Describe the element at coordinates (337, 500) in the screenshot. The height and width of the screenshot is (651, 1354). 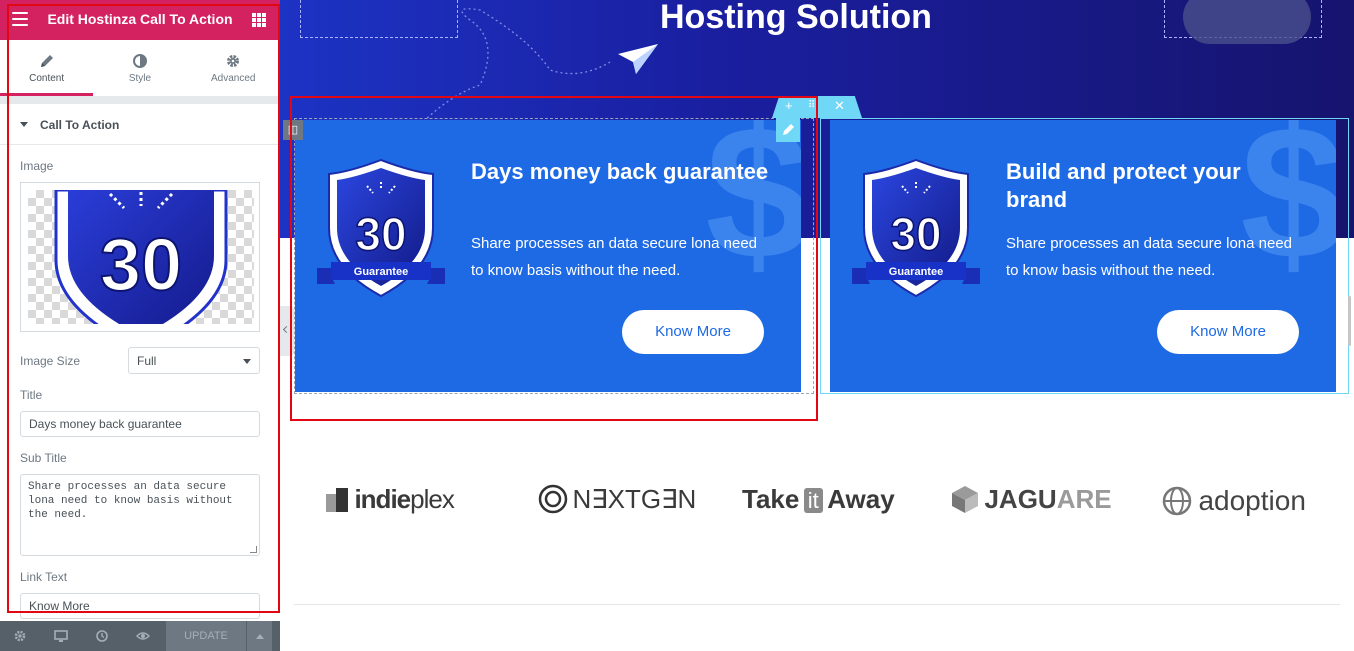
I see `indieplex-icon` at that location.